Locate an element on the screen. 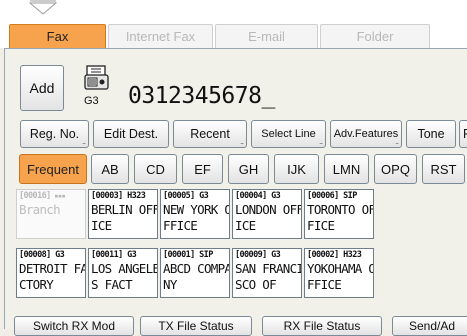 This screenshot has width=467, height=336. destination-name-line1: SAN FRANCI is located at coordinates (268, 268).